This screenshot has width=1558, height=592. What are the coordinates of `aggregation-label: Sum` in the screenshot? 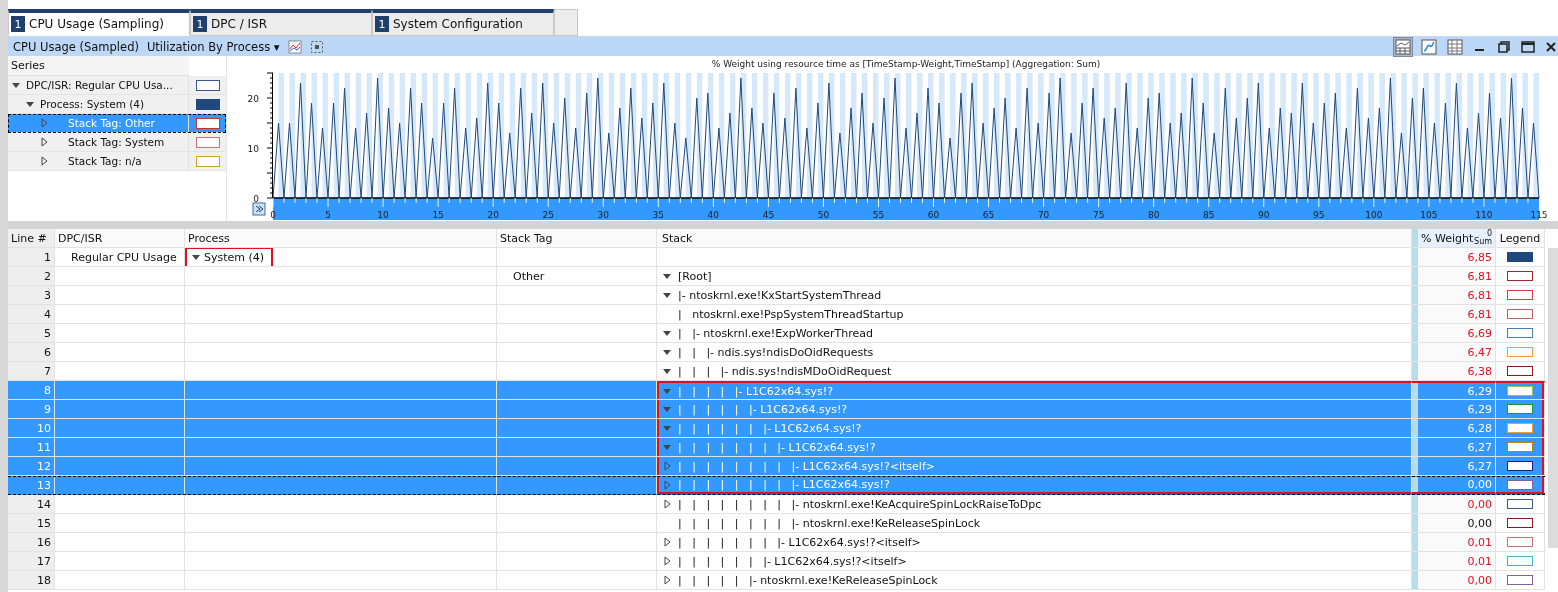 It's located at (1483, 242).